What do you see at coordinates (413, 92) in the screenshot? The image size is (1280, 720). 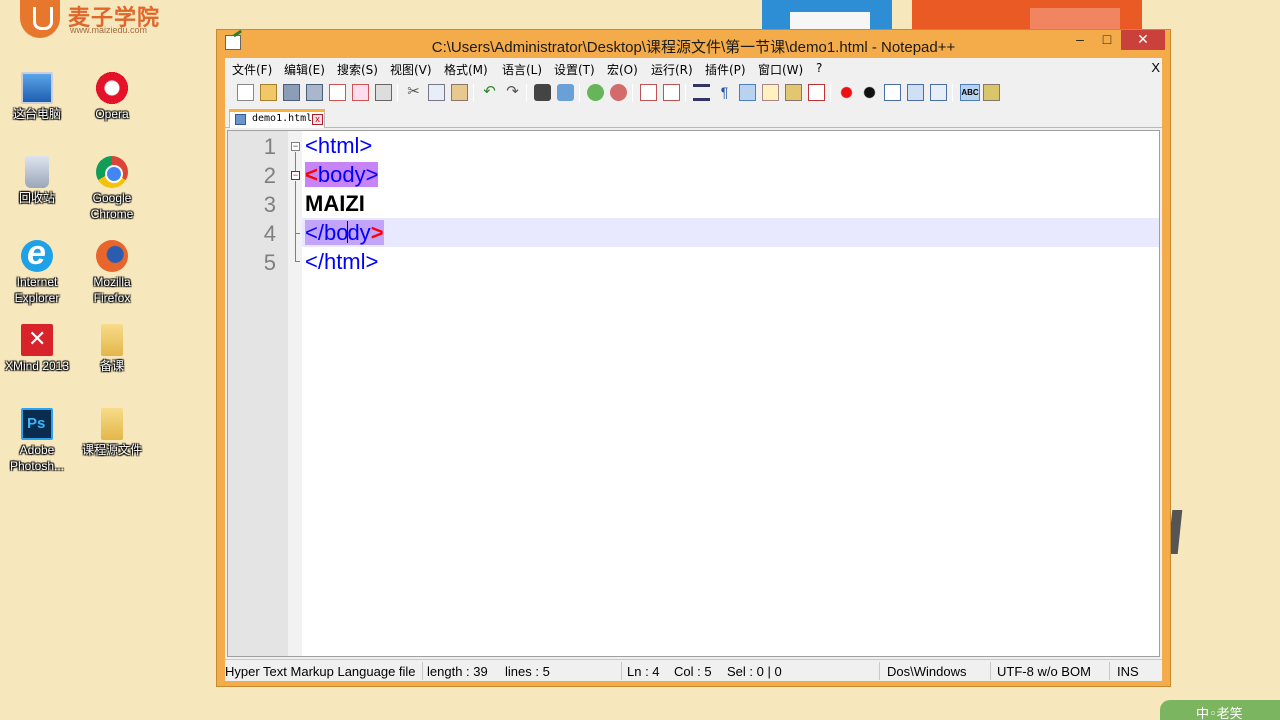 I see `cut-icon: ✂` at bounding box center [413, 92].